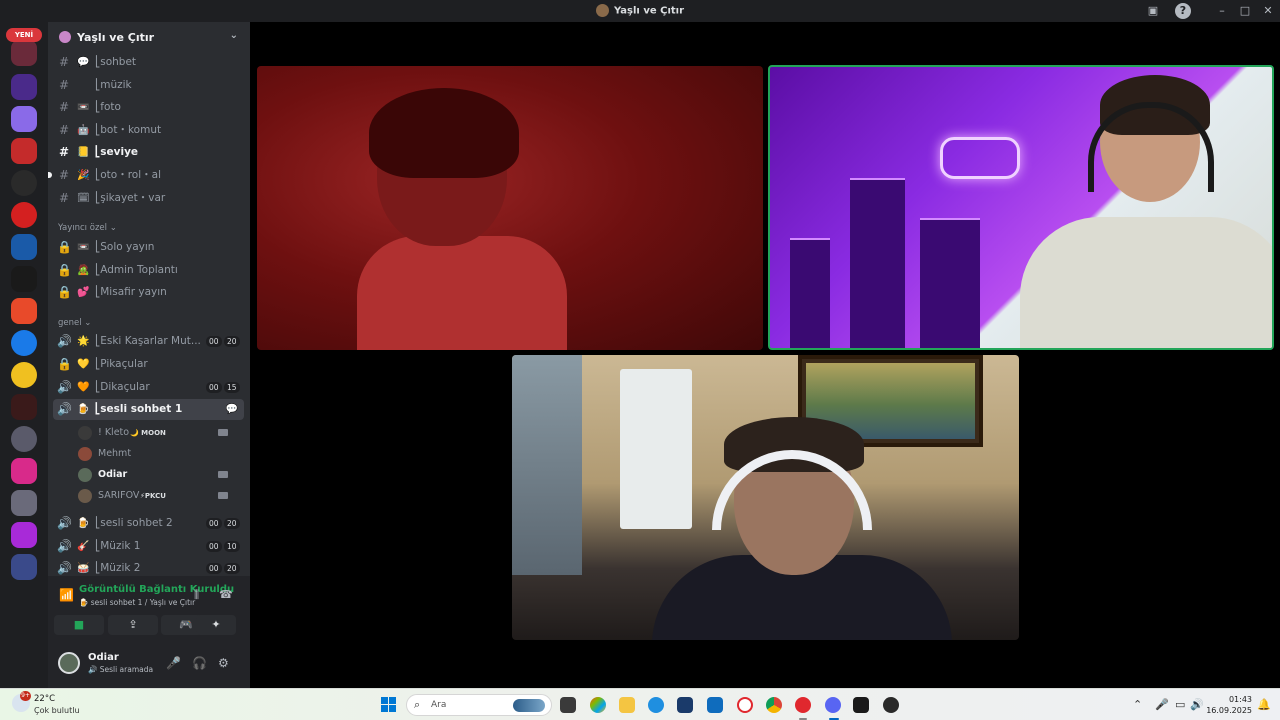  Describe the element at coordinates (148, 152) in the screenshot. I see `channel-seviye: # 📒 ⎣seviye` at that location.